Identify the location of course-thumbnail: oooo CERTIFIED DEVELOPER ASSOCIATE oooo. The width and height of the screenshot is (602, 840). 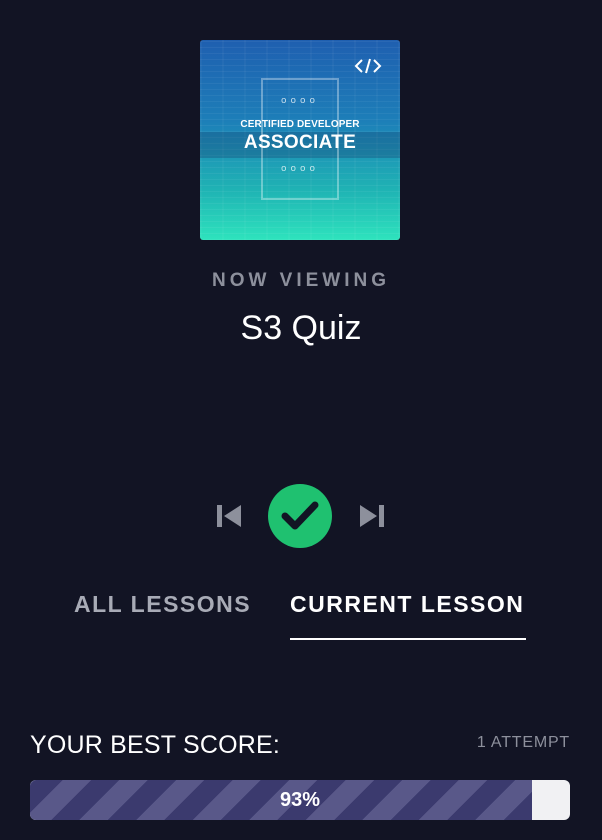
(300, 140).